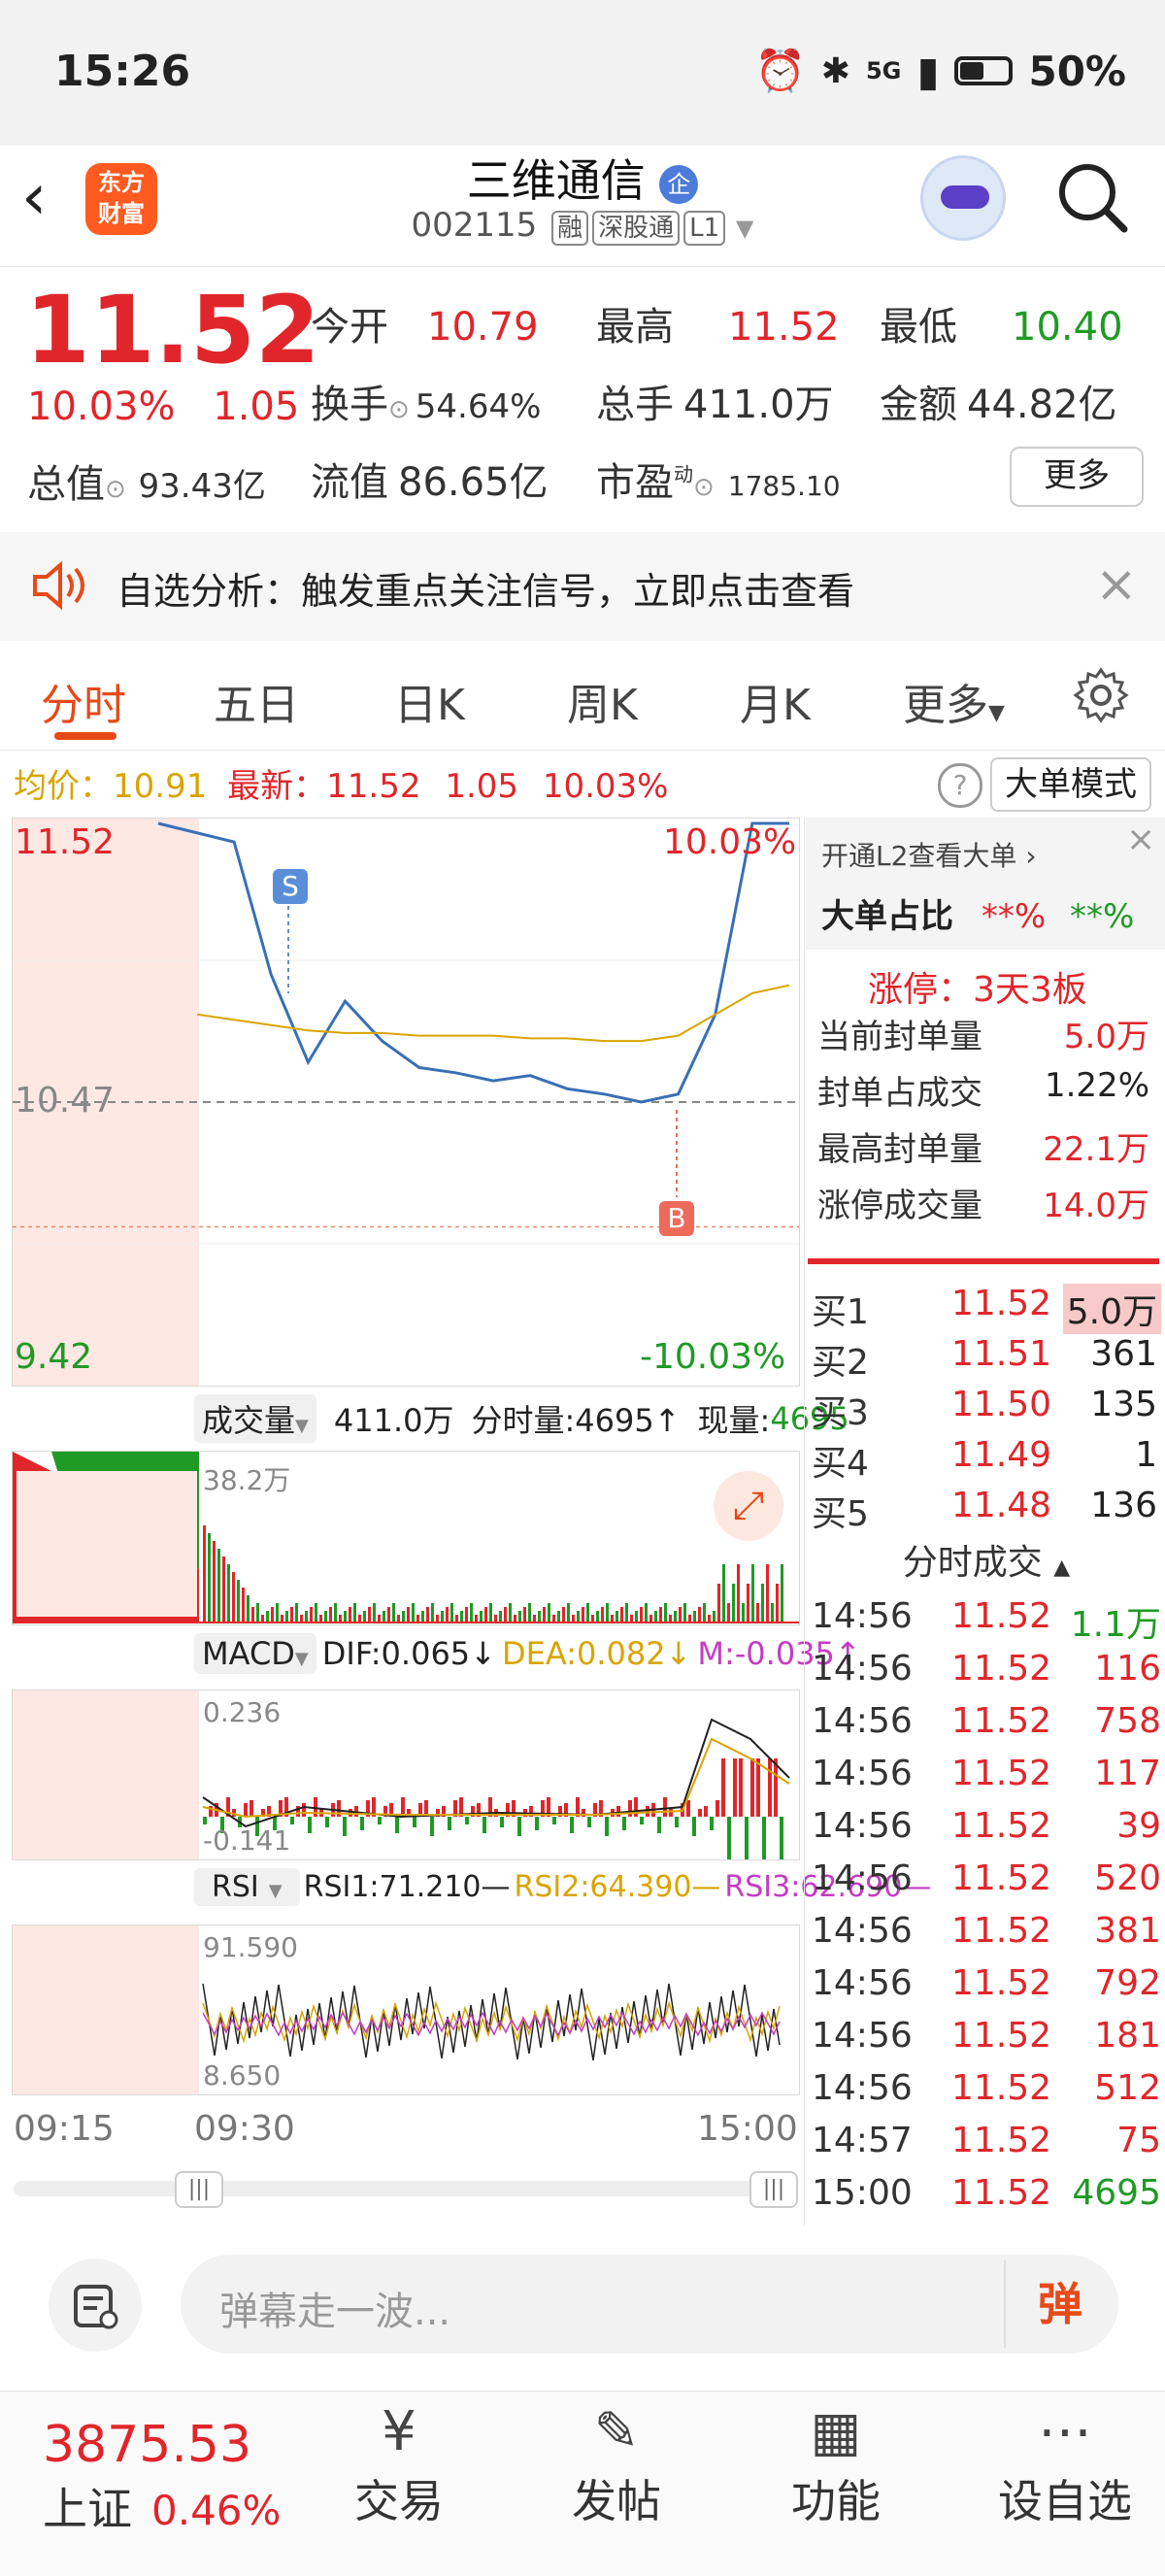  Describe the element at coordinates (986, 1560) in the screenshot. I see `trades-header: 分时成交 ▲` at that location.